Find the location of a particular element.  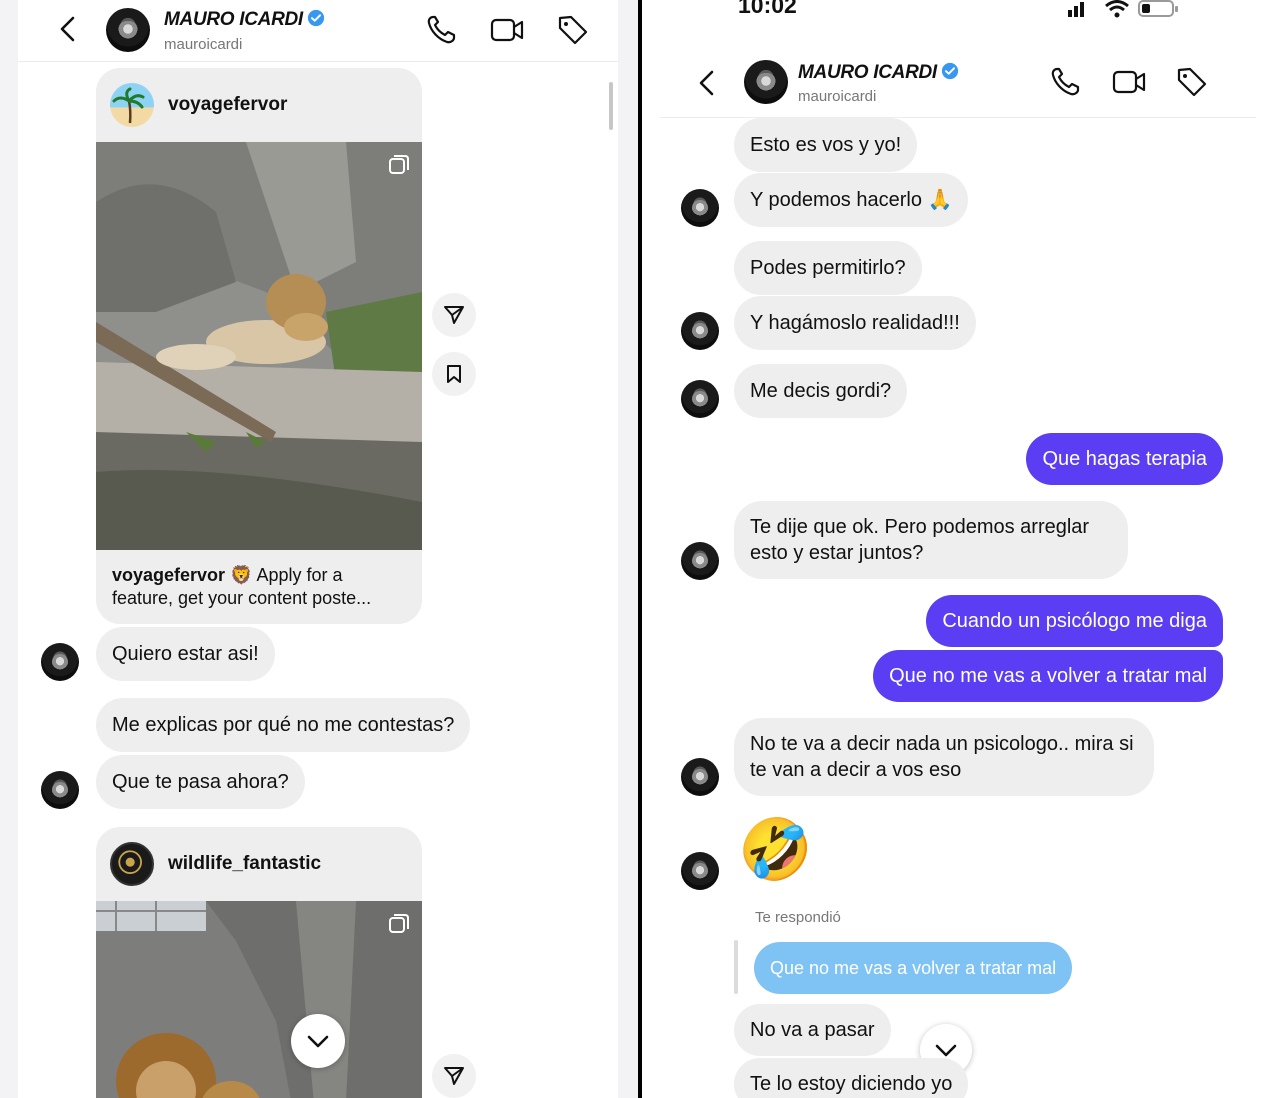

scroll-to-bottom-button is located at coordinates (318, 1041).